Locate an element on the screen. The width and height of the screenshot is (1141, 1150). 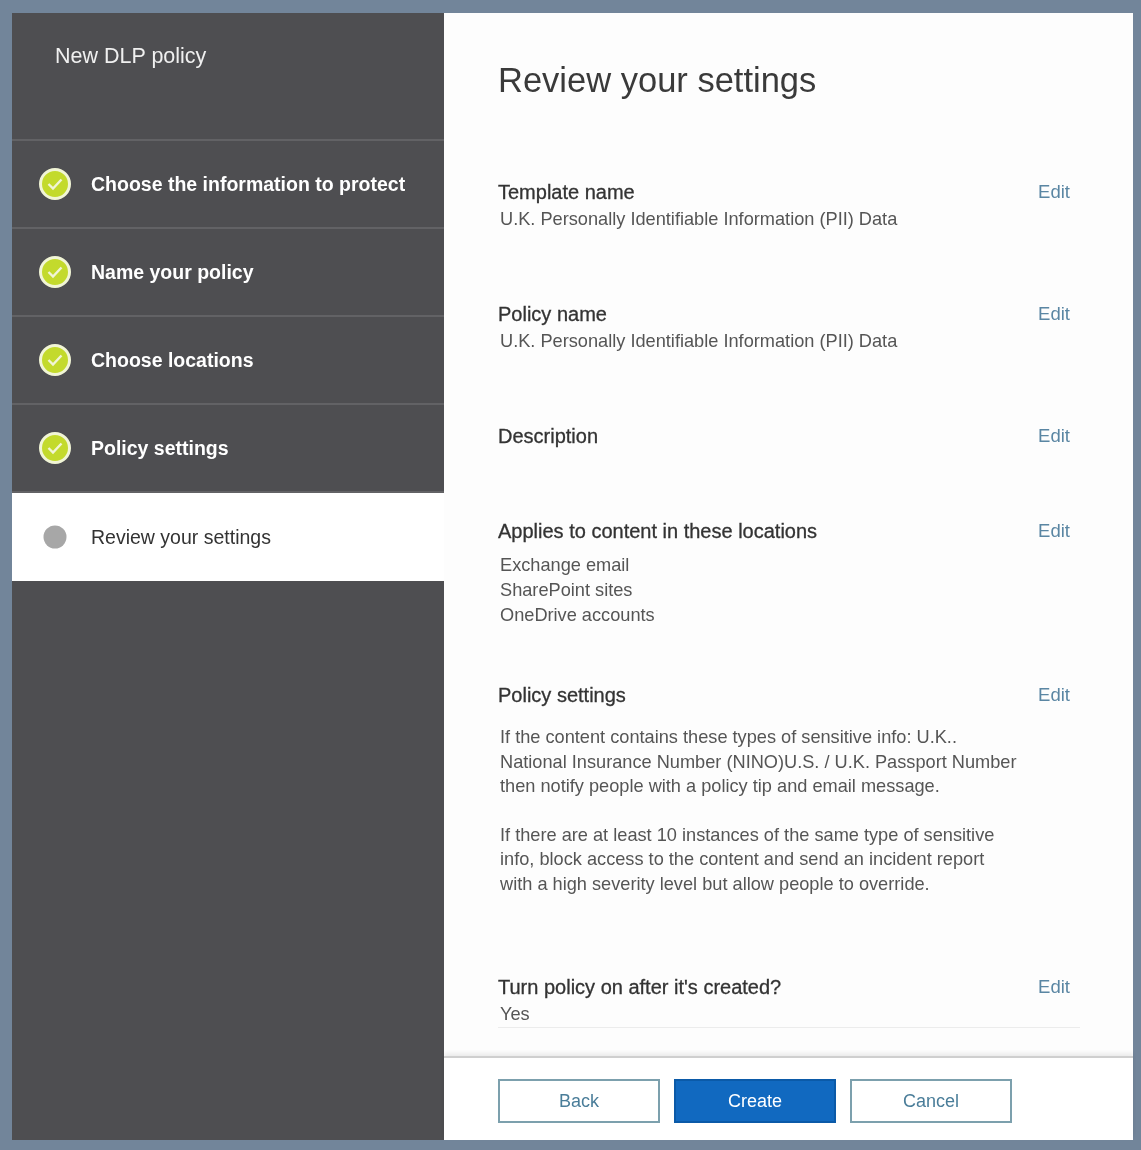
section-value: Yes is located at coordinates (515, 1014).